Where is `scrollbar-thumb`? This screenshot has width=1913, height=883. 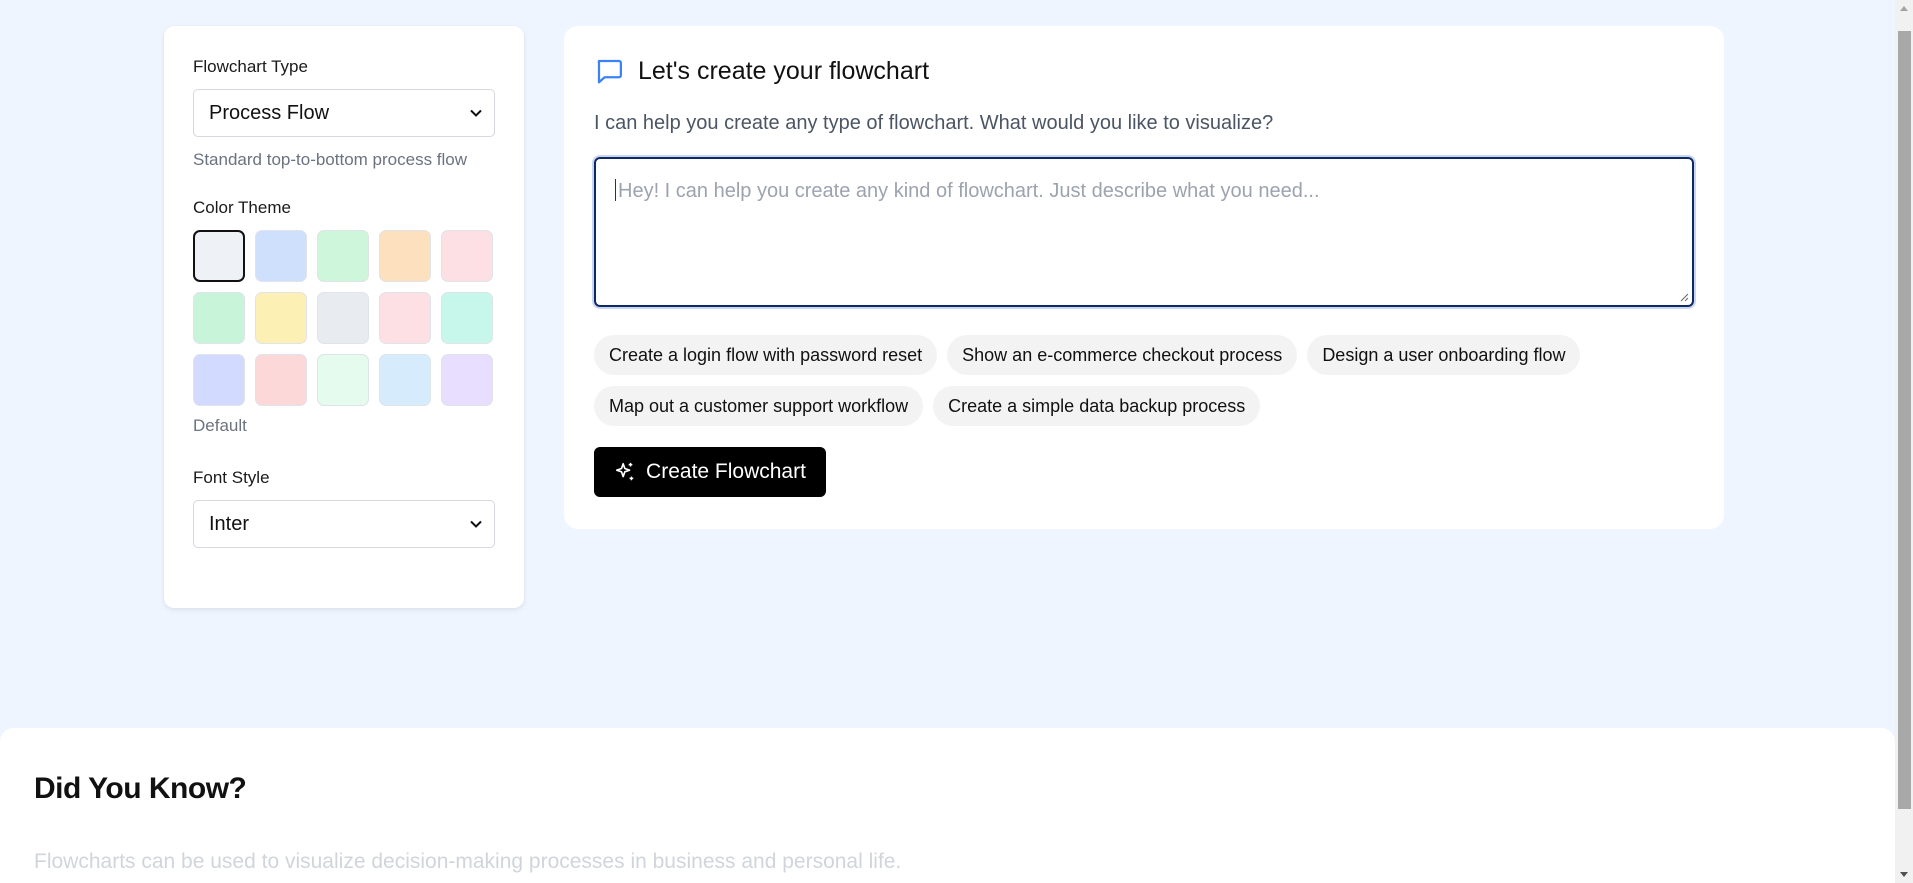 scrollbar-thumb is located at coordinates (1904, 420).